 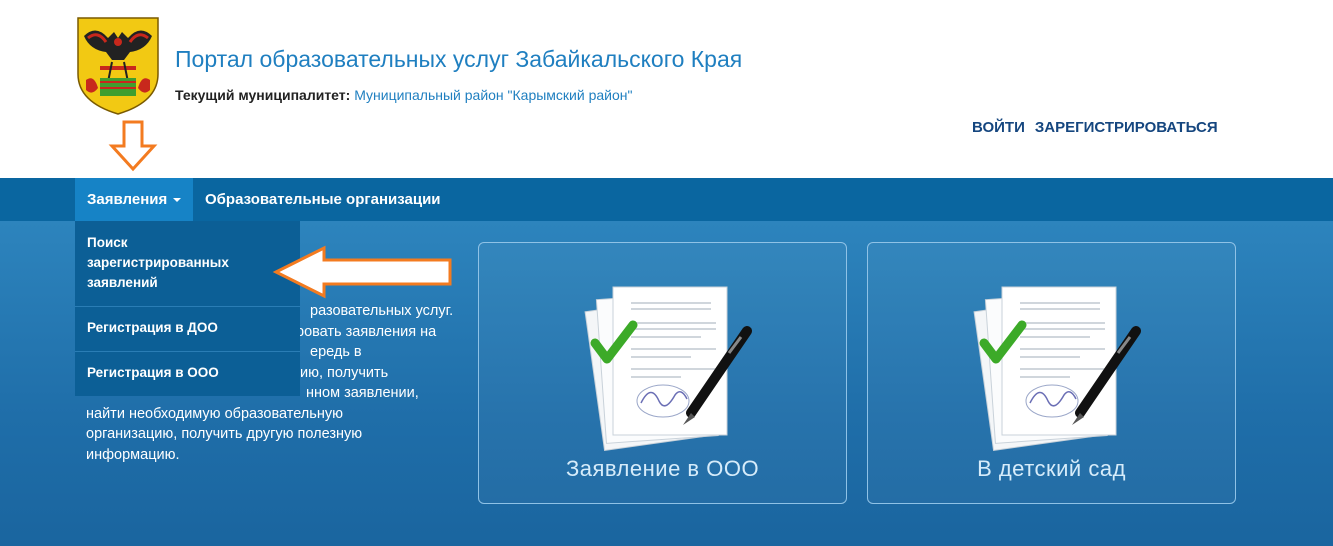 I want to click on card-school-application: Заявление в ООО, so click(x=662, y=373).